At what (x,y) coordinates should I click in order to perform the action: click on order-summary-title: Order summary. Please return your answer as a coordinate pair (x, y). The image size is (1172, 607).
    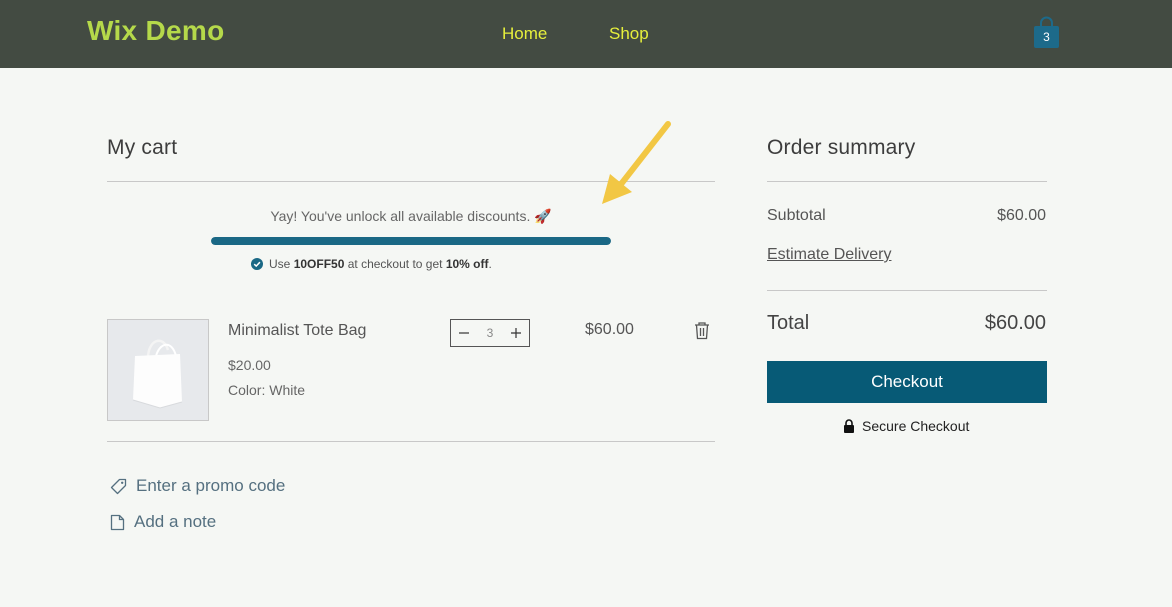
    Looking at the image, I should click on (841, 147).